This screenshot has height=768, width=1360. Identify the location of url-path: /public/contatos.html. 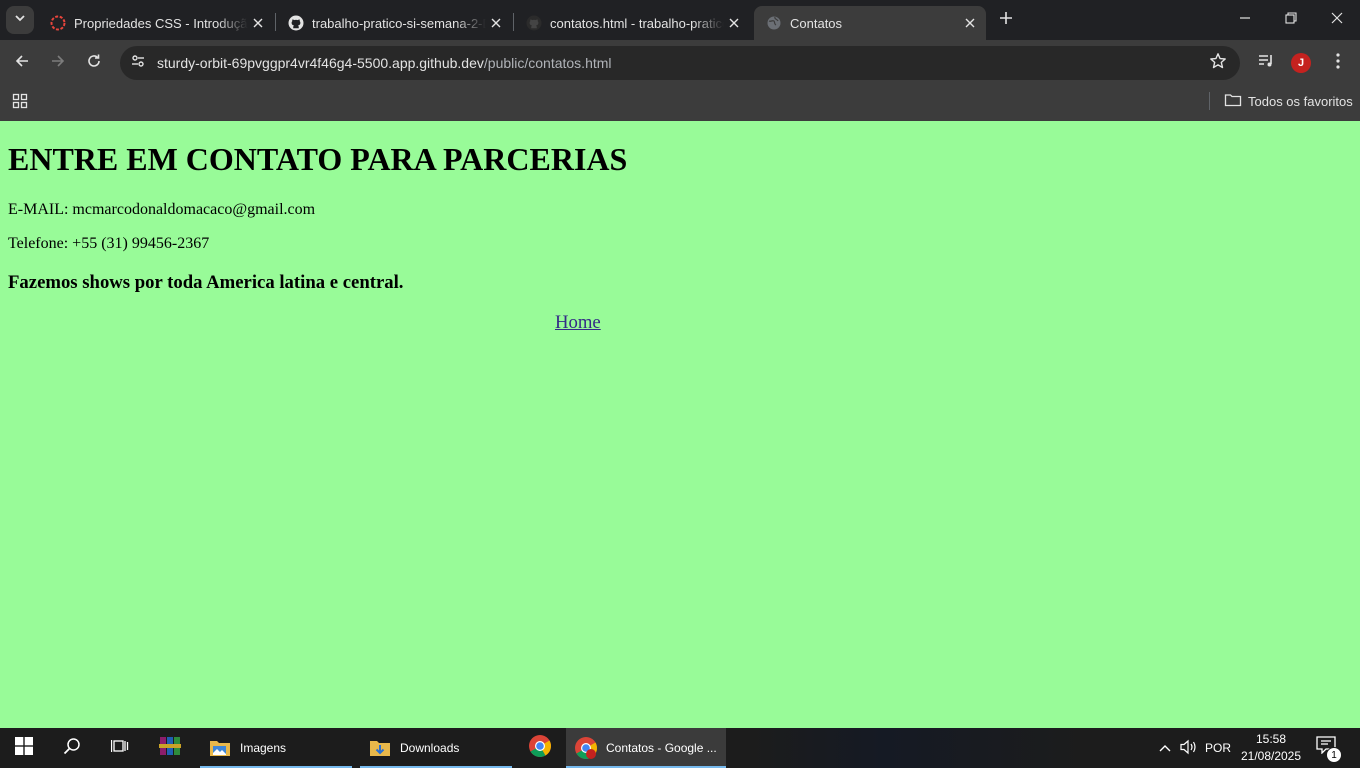
(547, 63).